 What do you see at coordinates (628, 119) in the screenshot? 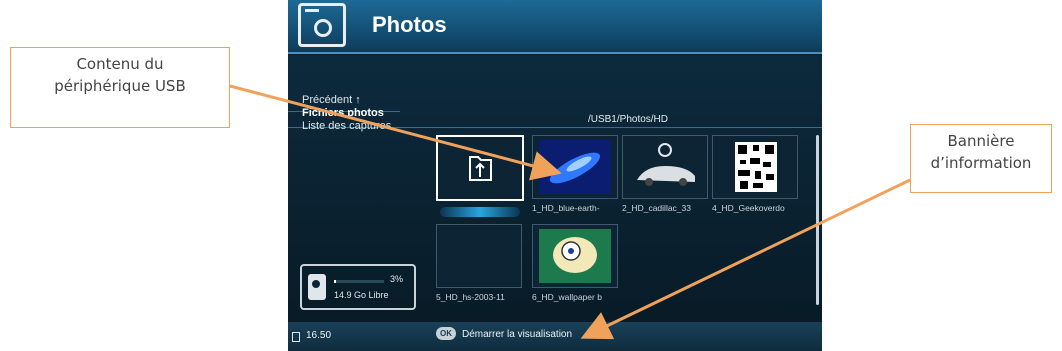
I see `folder-path: /USB1/Photos/HD` at bounding box center [628, 119].